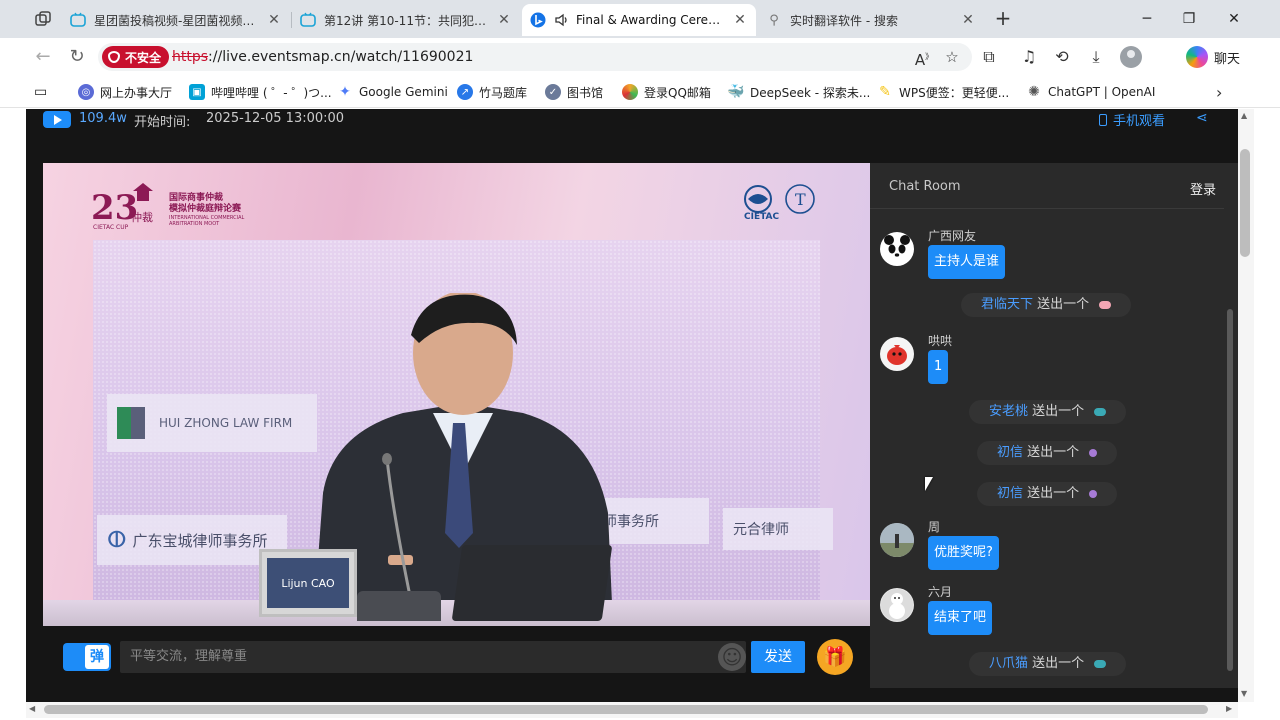 This screenshot has height=720, width=1280. What do you see at coordinates (897, 540) in the screenshot?
I see `avatar-photo` at bounding box center [897, 540].